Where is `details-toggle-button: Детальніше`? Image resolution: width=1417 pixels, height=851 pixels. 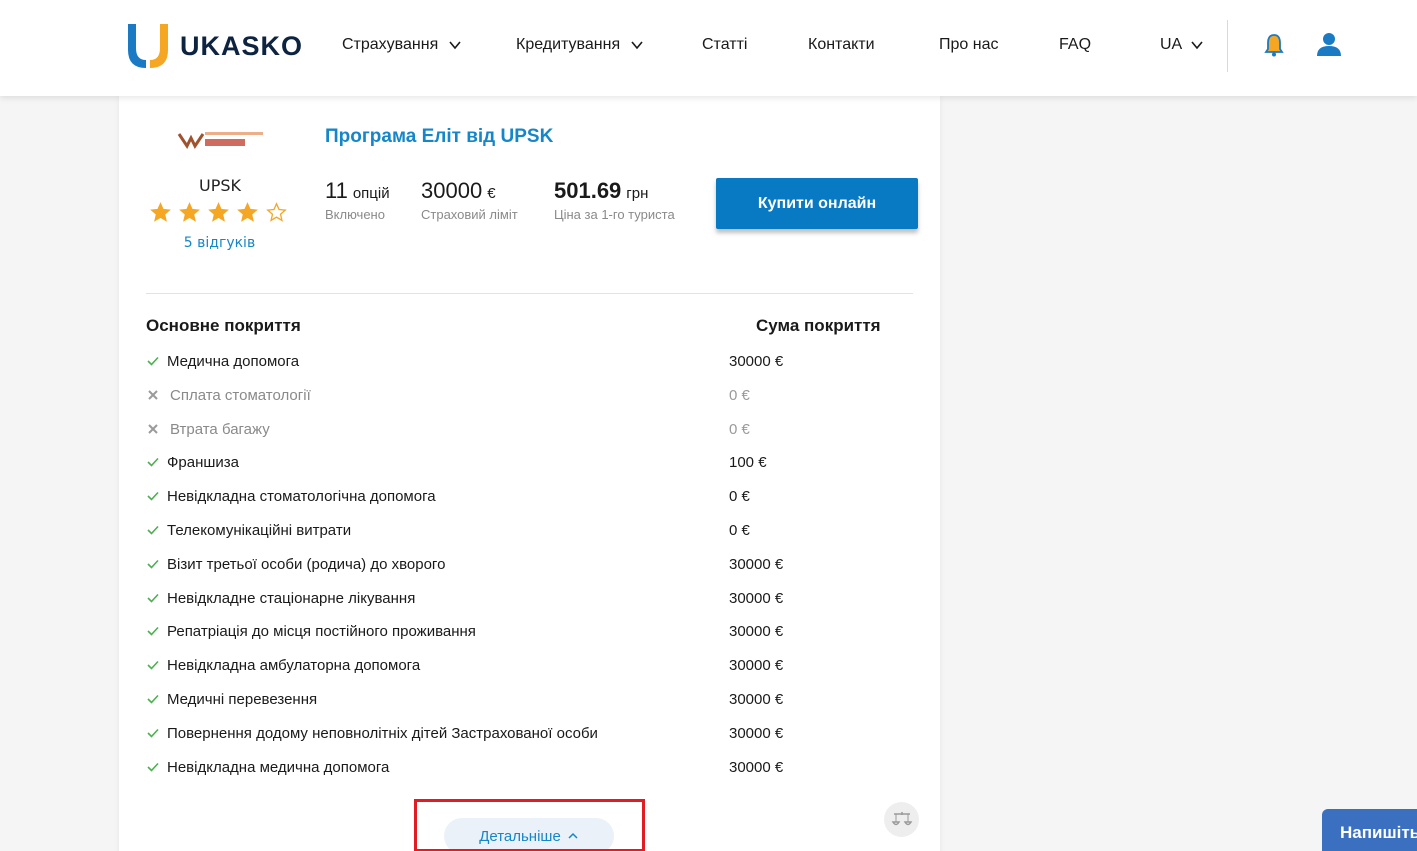
details-toggle-button: Детальніше is located at coordinates (529, 834).